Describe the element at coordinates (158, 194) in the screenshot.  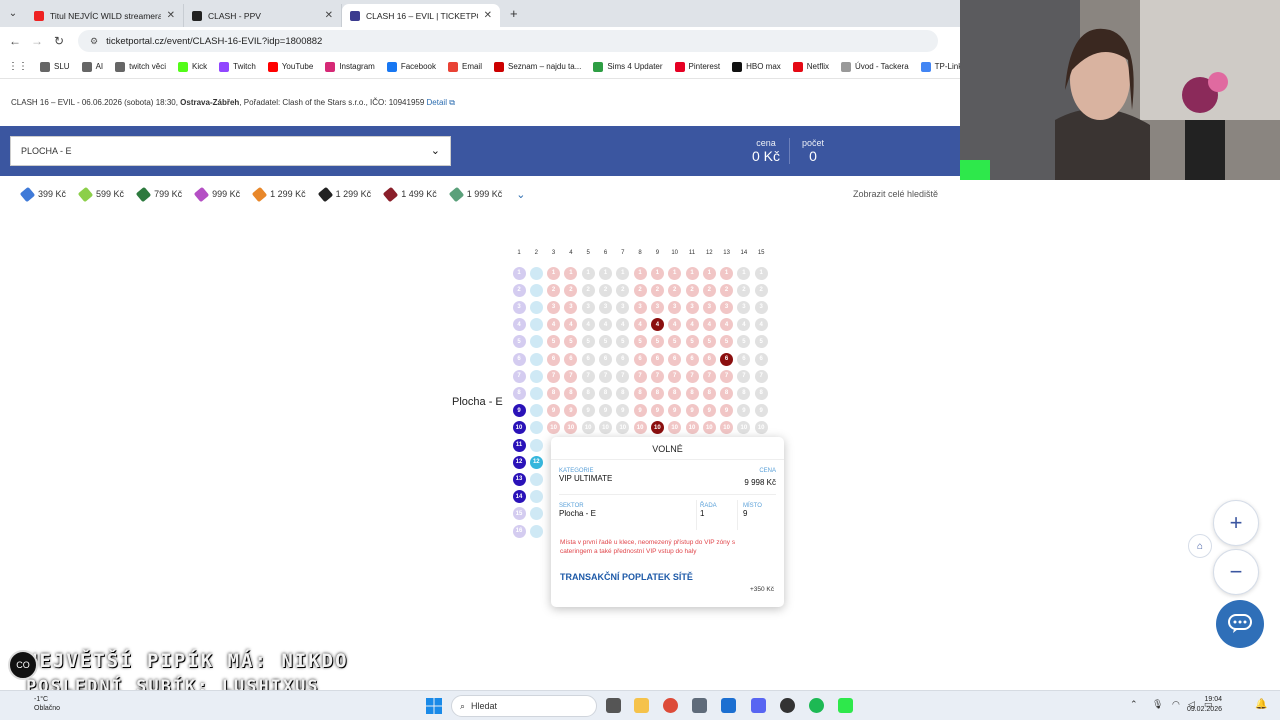
I see `price-category: 799 Kč` at that location.